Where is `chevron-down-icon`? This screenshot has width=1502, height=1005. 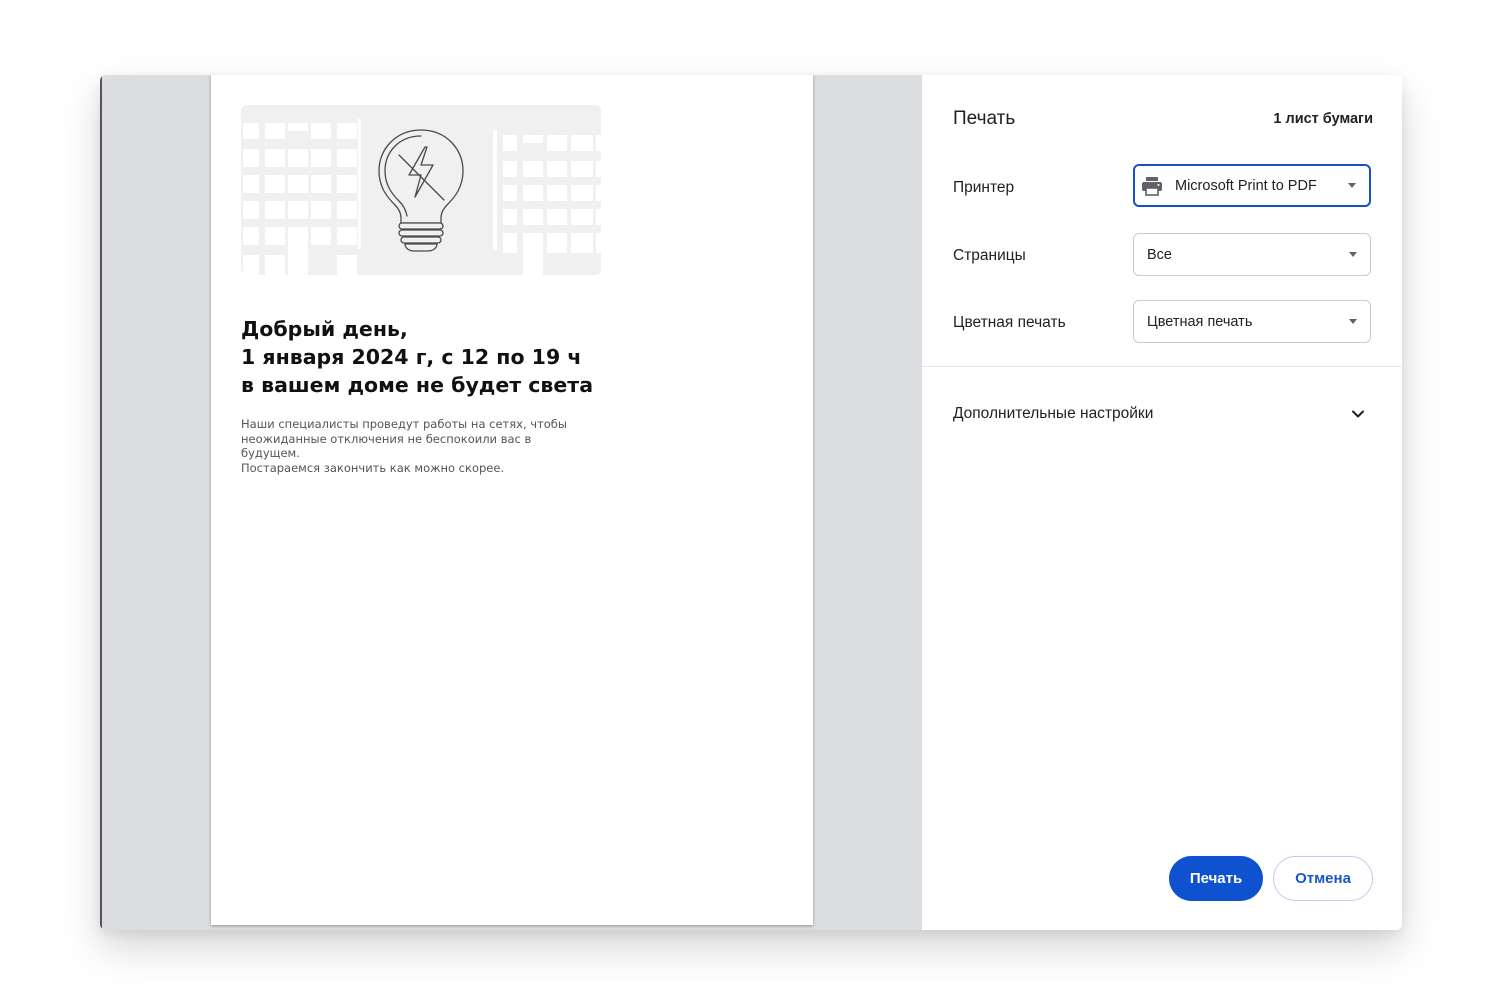
chevron-down-icon is located at coordinates (1358, 414).